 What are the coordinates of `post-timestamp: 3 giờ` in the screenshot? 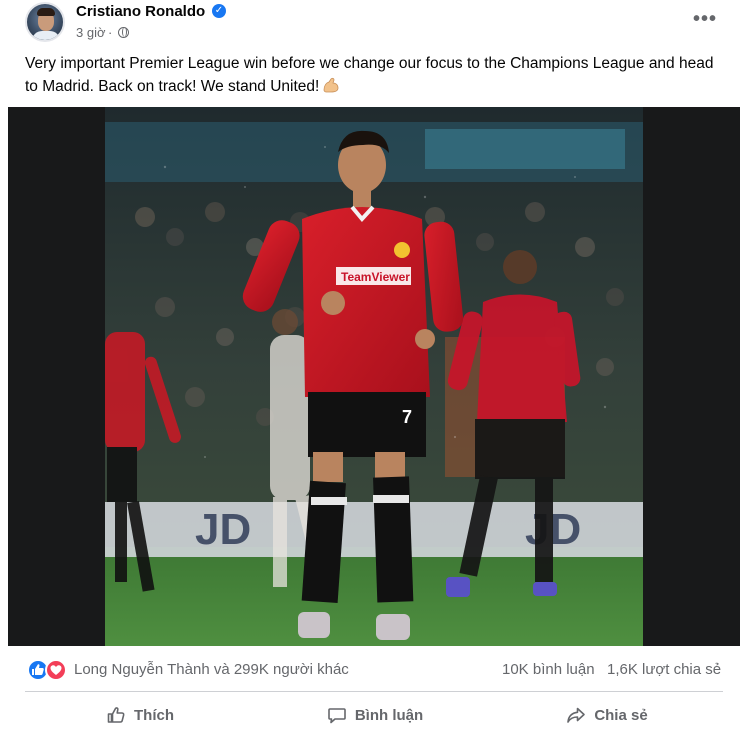 It's located at (91, 32).